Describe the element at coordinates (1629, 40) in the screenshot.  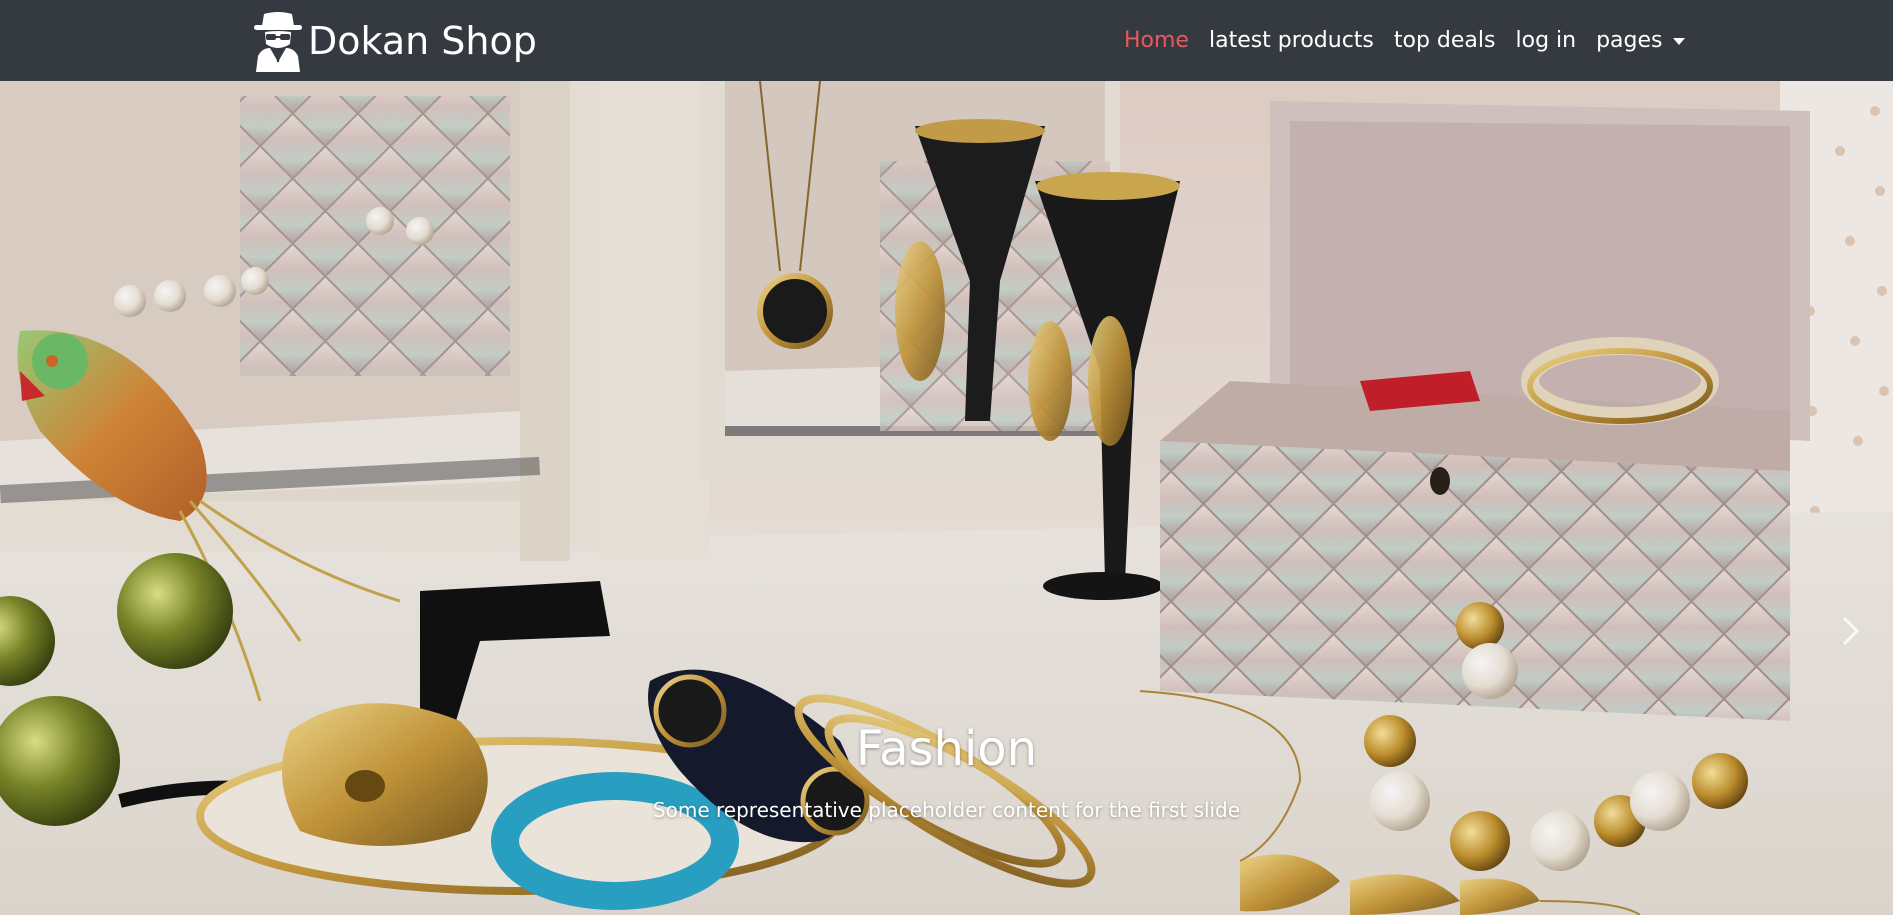
I see `nav-pages-label: pages` at that location.